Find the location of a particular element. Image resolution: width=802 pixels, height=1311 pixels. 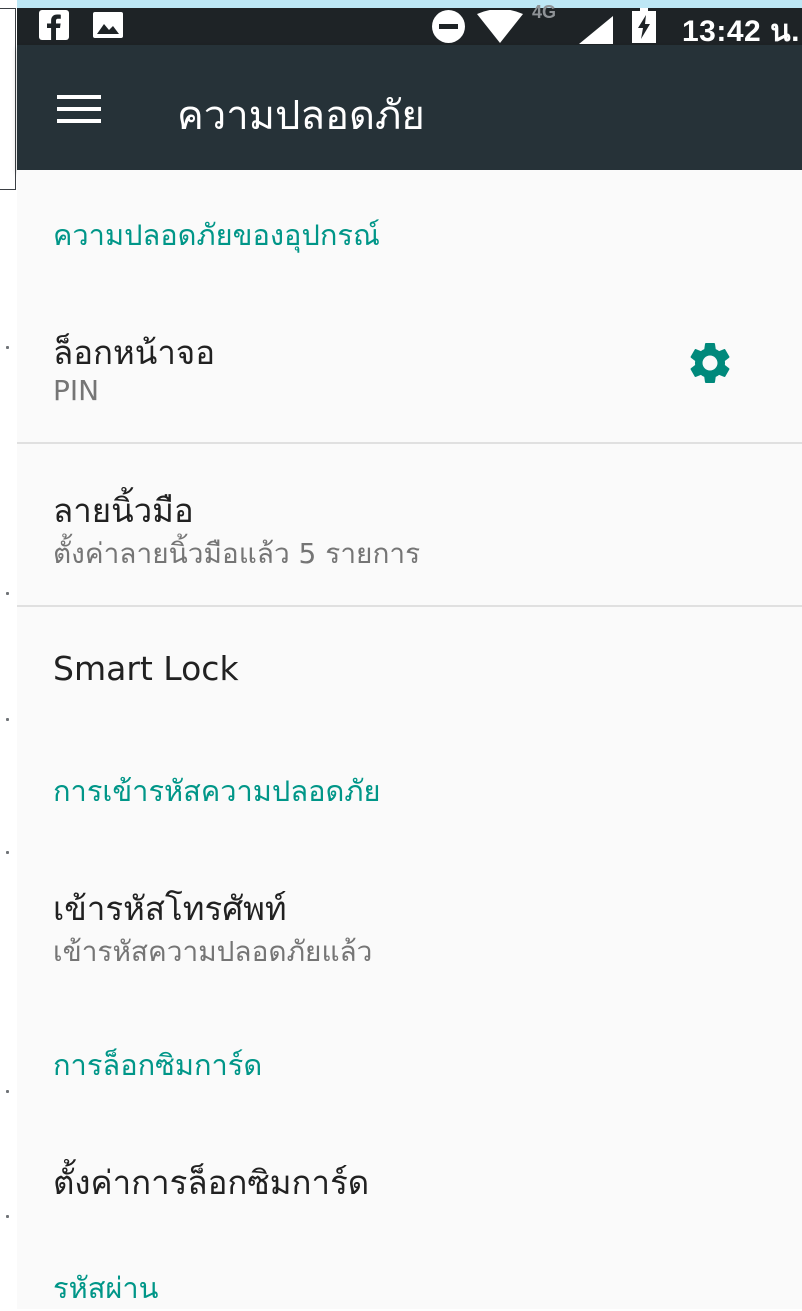

encrypt-phone-title: เข้ารหัสโทรศัพท์ is located at coordinates (170, 908).